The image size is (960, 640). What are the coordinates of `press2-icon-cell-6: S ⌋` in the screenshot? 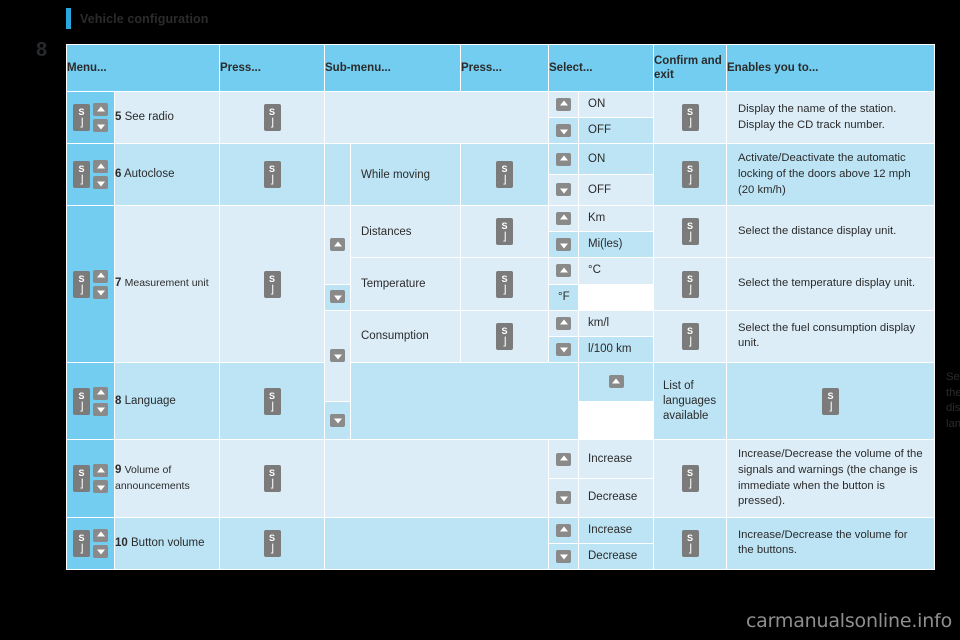 It's located at (504, 175).